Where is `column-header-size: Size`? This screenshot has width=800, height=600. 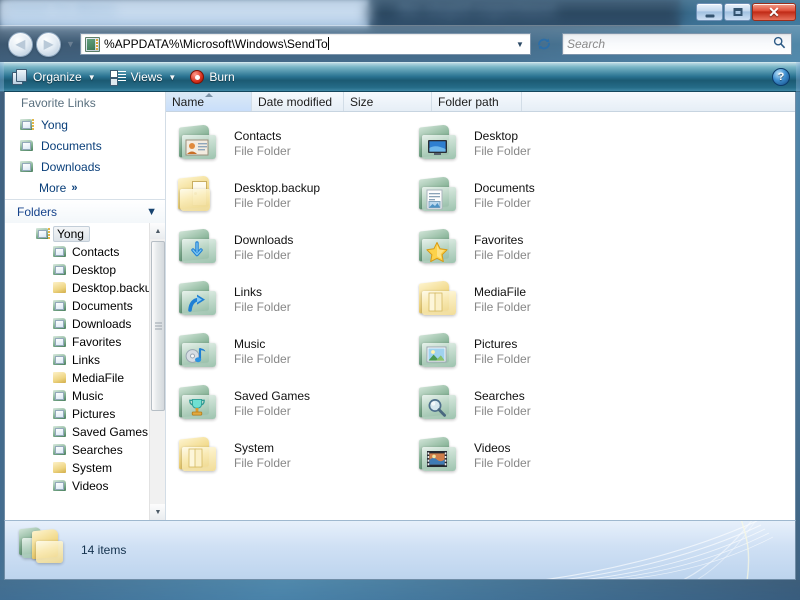
column-header-size: Size is located at coordinates (388, 101).